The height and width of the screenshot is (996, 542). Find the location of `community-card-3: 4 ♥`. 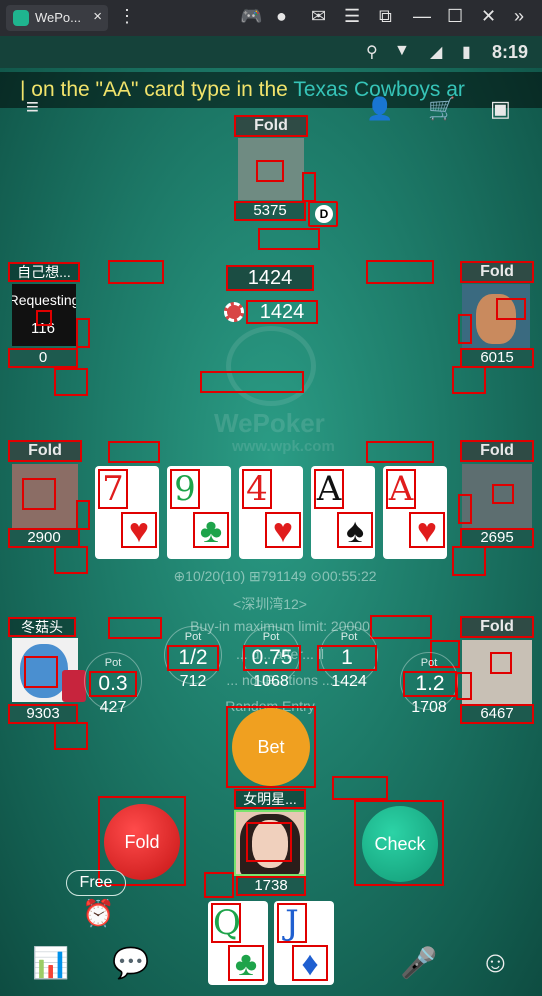

community-card-3: 4 ♥ is located at coordinates (271, 512).